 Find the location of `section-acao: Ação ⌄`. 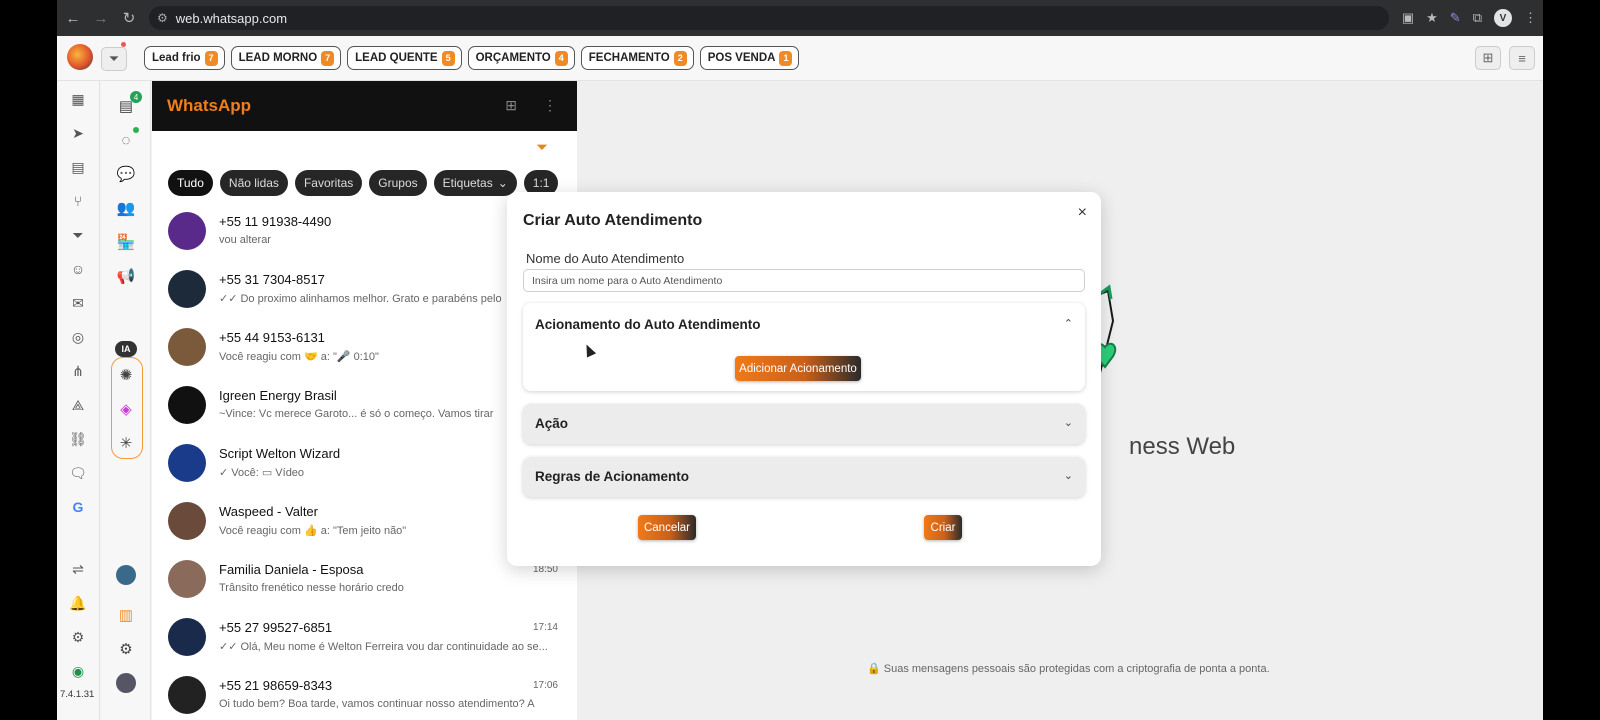

section-acao: Ação ⌄ is located at coordinates (804, 424).